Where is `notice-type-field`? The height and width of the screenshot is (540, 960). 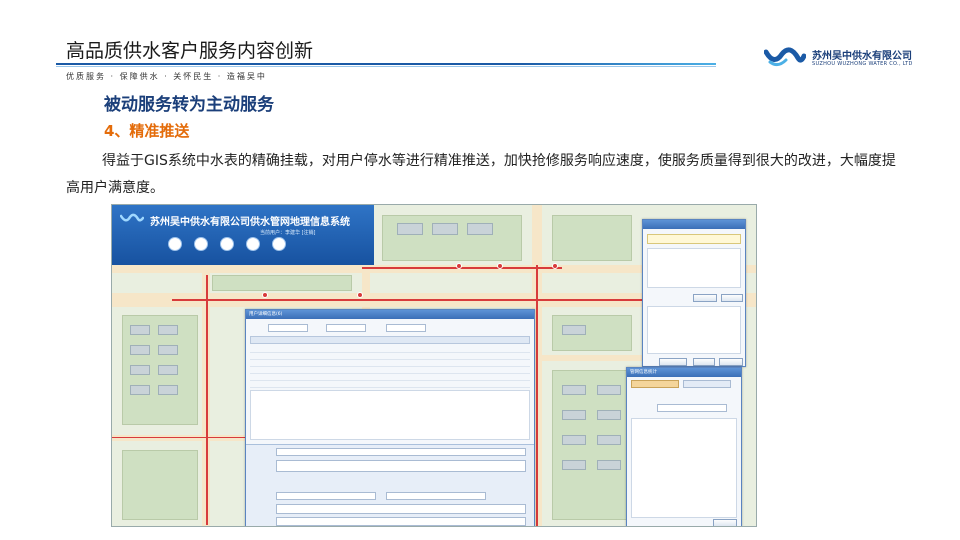
notice-type-field is located at coordinates (401, 452).